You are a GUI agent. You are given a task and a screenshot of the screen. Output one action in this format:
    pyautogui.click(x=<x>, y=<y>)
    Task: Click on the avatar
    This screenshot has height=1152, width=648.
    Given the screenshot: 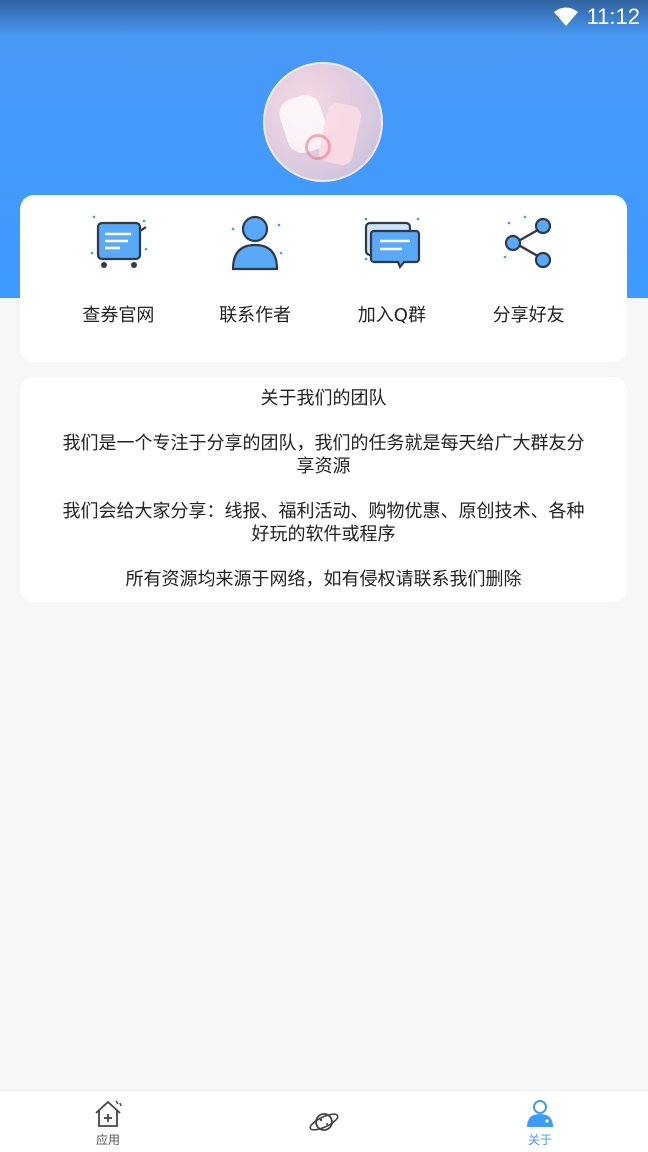 What is the action you would take?
    pyautogui.click(x=323, y=122)
    